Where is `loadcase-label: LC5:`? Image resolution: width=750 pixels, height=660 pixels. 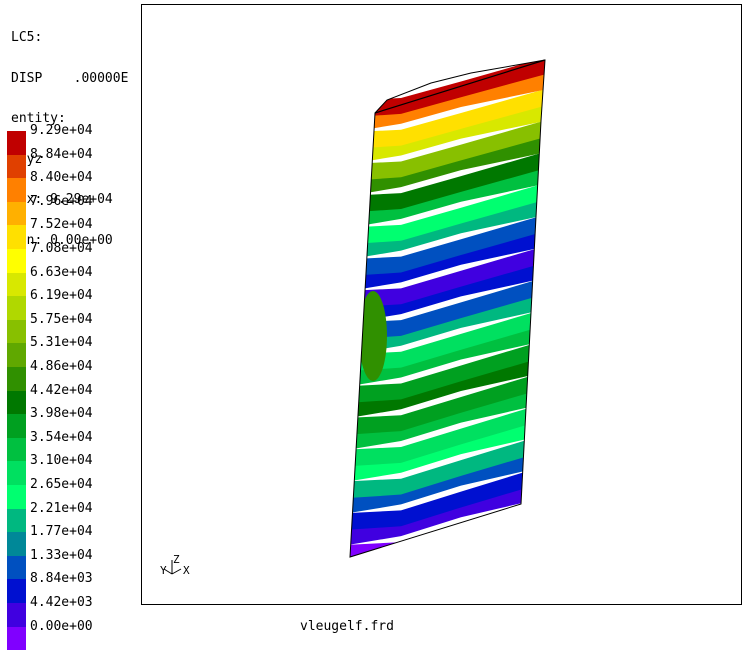
loadcase-label: LC5: is located at coordinates (27, 37).